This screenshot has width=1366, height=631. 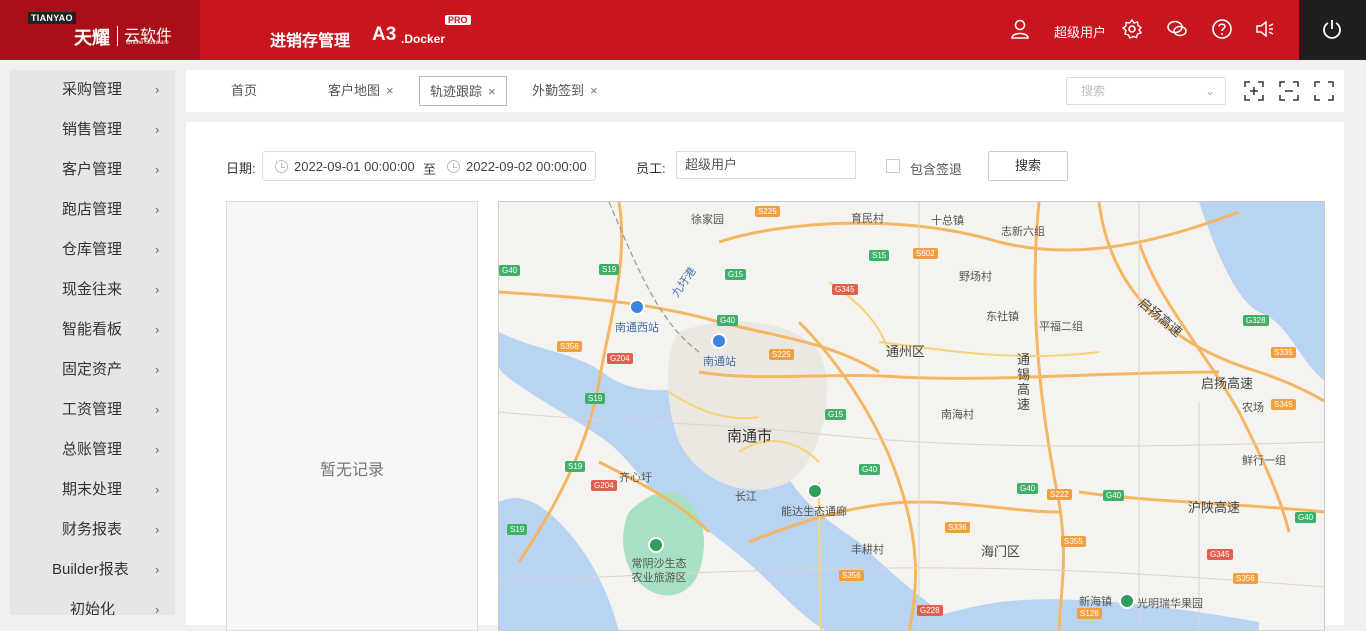 I want to click on employee-field: 超级用户, so click(x=766, y=165).